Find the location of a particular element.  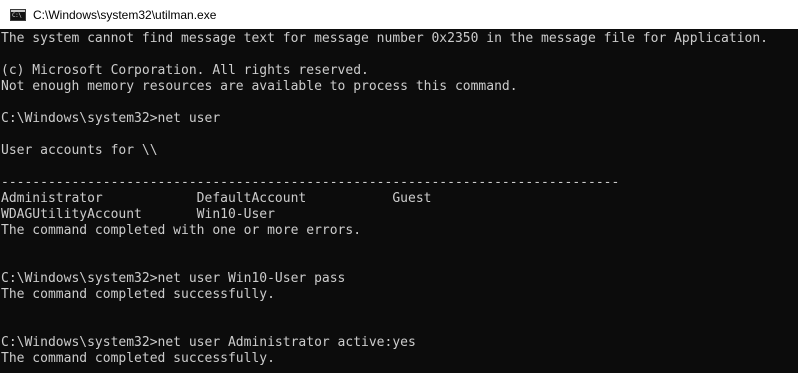

console-line: Administrator DefaultAccount Guest is located at coordinates (216, 198).